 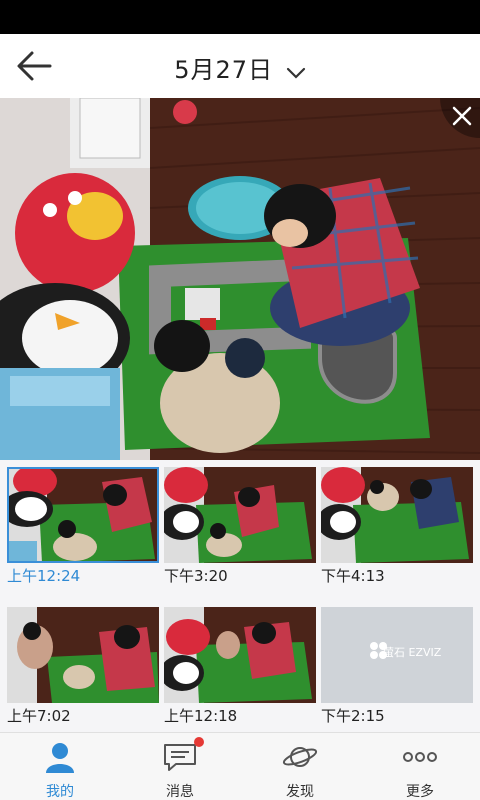 I want to click on clip-thumbnail-placeholder: 萤石 EZVIZ, so click(x=397, y=655).